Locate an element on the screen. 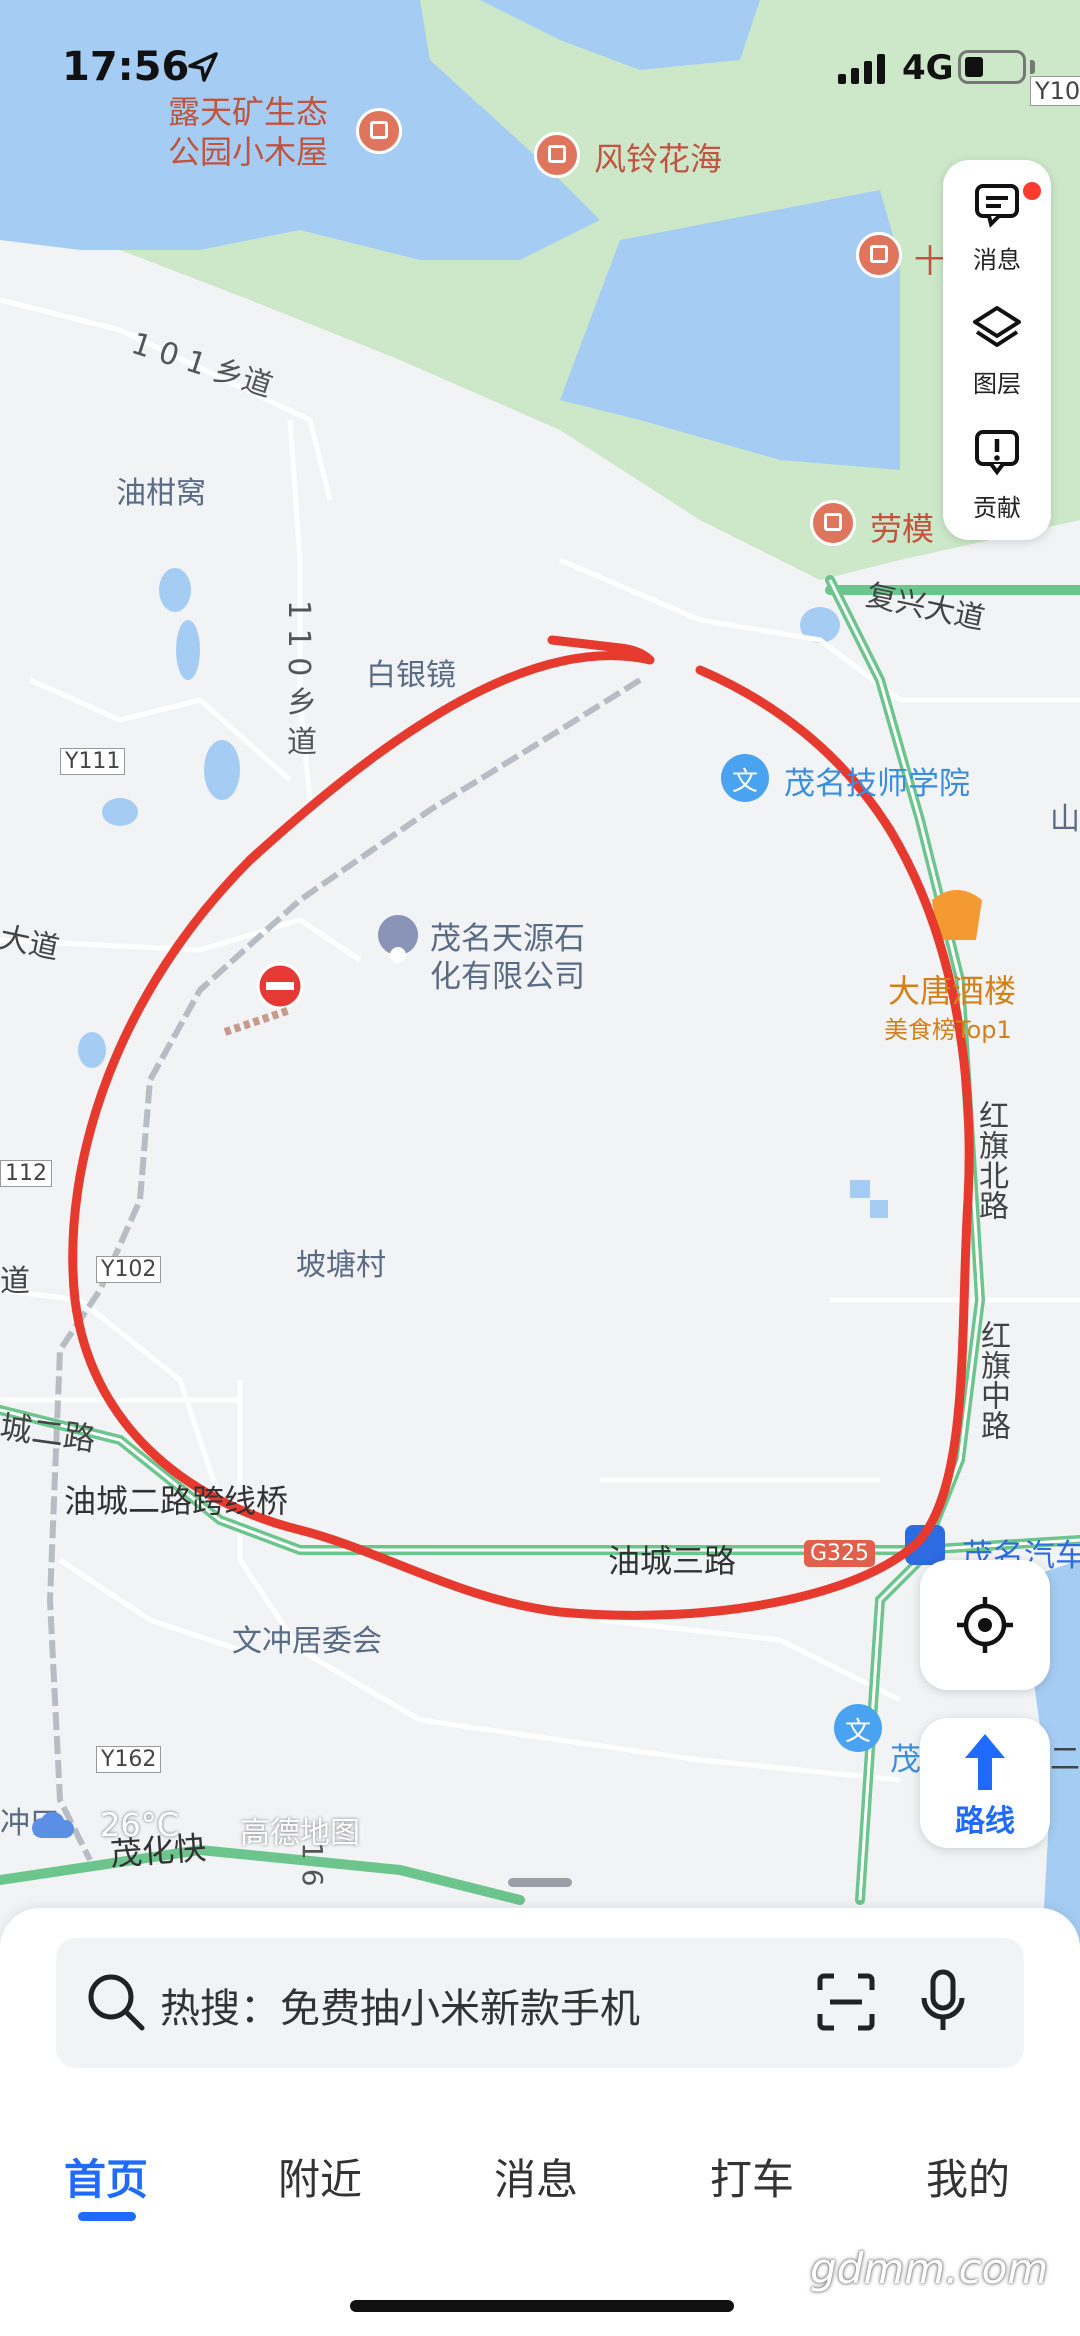  cloud-icon is located at coordinates (53, 1824).